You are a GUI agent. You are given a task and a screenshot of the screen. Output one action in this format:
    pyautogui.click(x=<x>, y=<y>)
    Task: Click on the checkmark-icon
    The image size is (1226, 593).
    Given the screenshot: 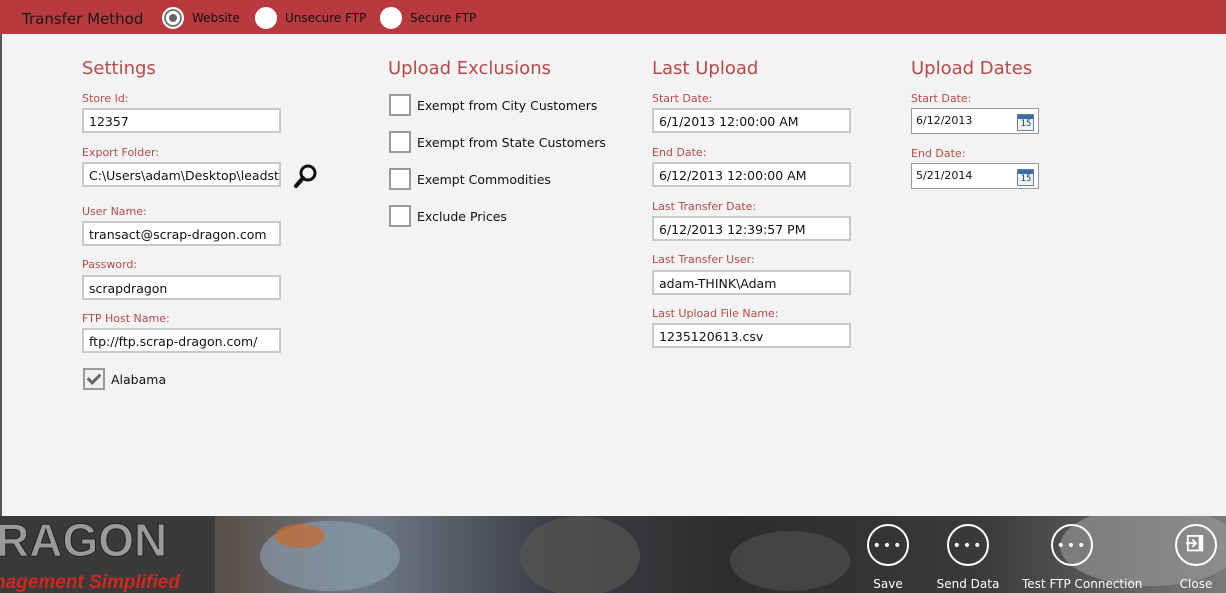 What is the action you would take?
    pyautogui.click(x=94, y=377)
    